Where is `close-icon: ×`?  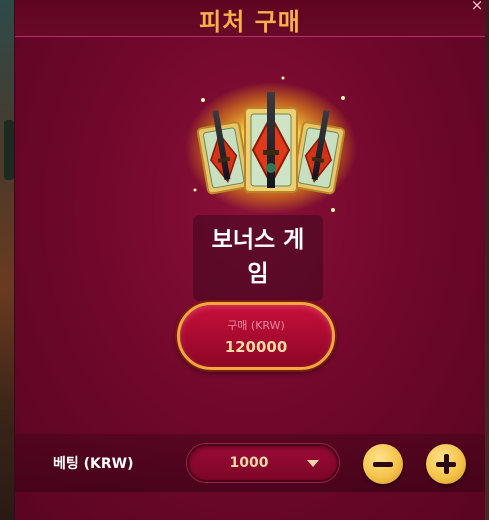
close-icon: × is located at coordinates (477, 7).